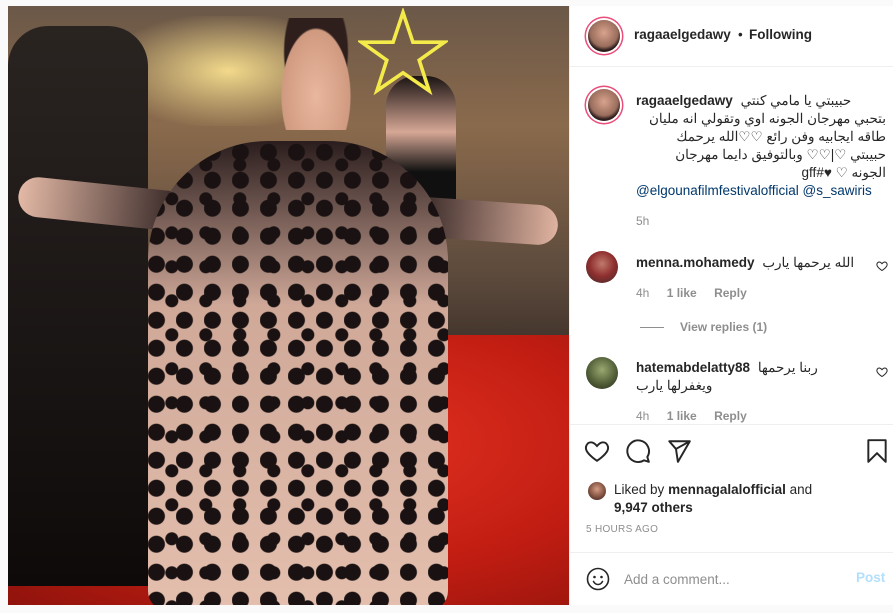 Image resolution: width=893 pixels, height=613 pixels. What do you see at coordinates (682, 34) in the screenshot?
I see `author-username: ragaaelgedawy` at bounding box center [682, 34].